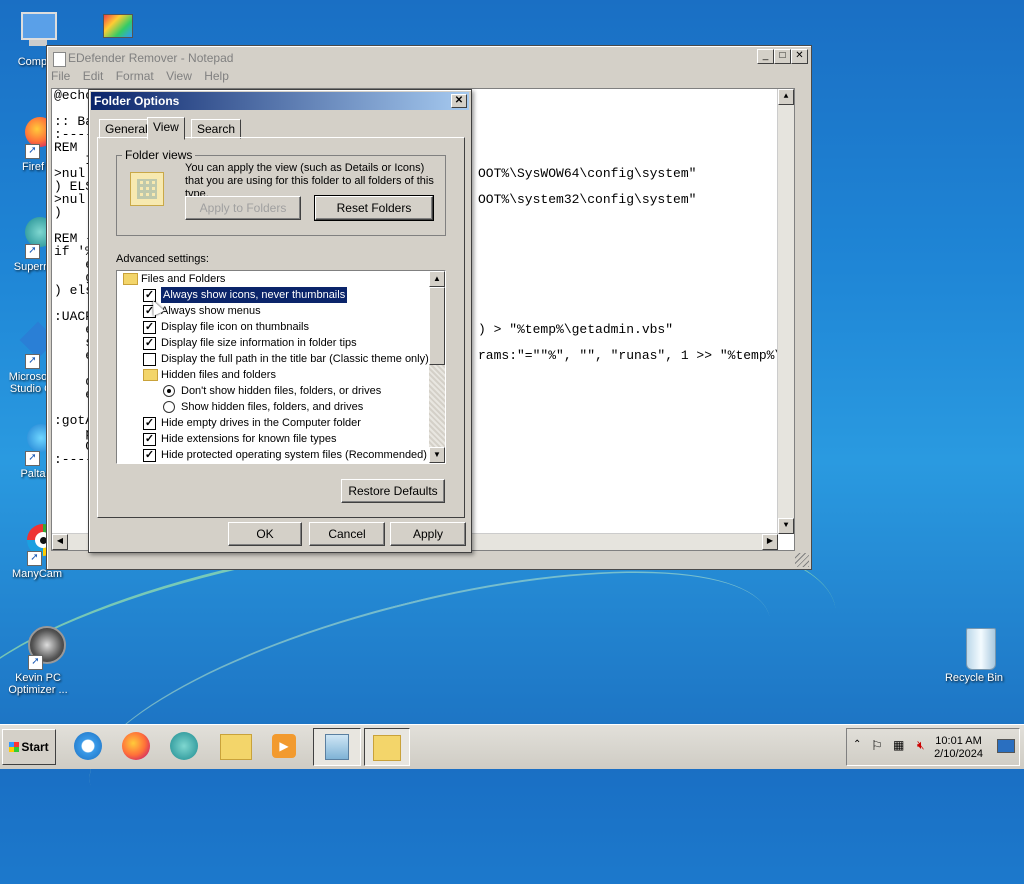 The width and height of the screenshot is (1024, 884). I want to click on media-player-icon: ▶, so click(284, 746).